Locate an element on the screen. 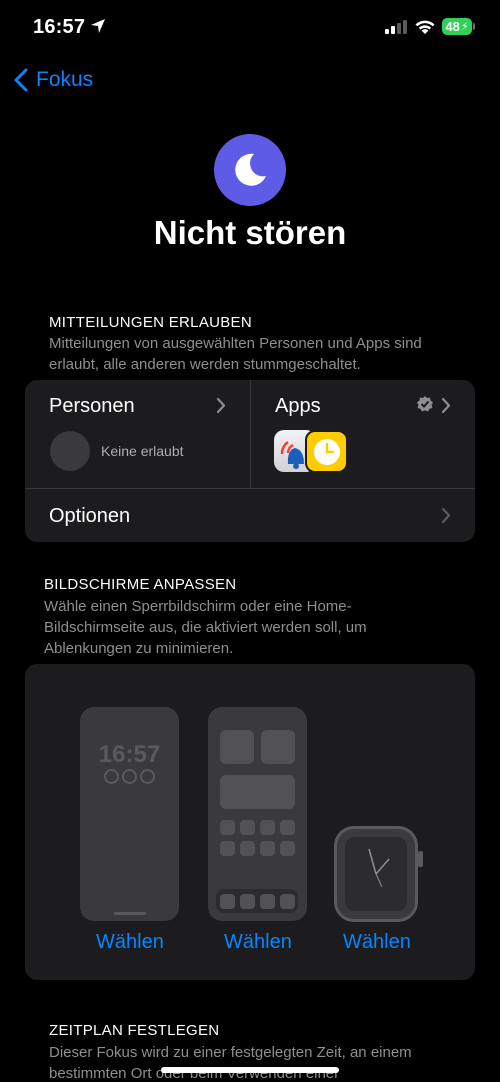 The width and height of the screenshot is (500, 1082). home-screen-preview is located at coordinates (257, 814).